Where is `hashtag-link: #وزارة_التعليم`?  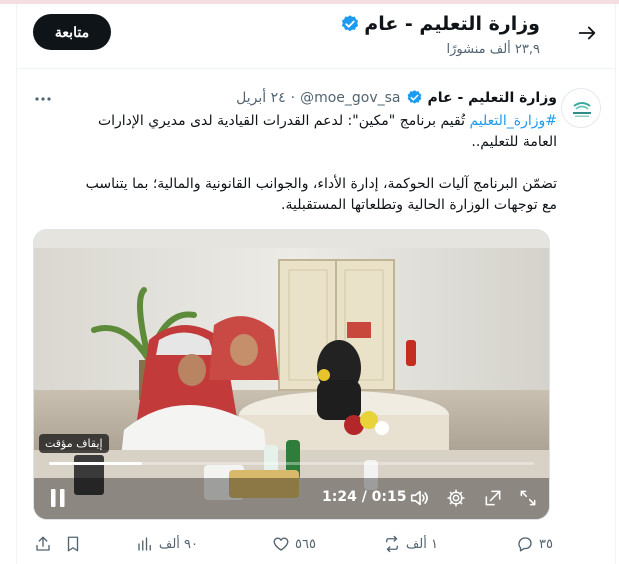
hashtag-link: #وزارة_التعليم is located at coordinates (513, 121).